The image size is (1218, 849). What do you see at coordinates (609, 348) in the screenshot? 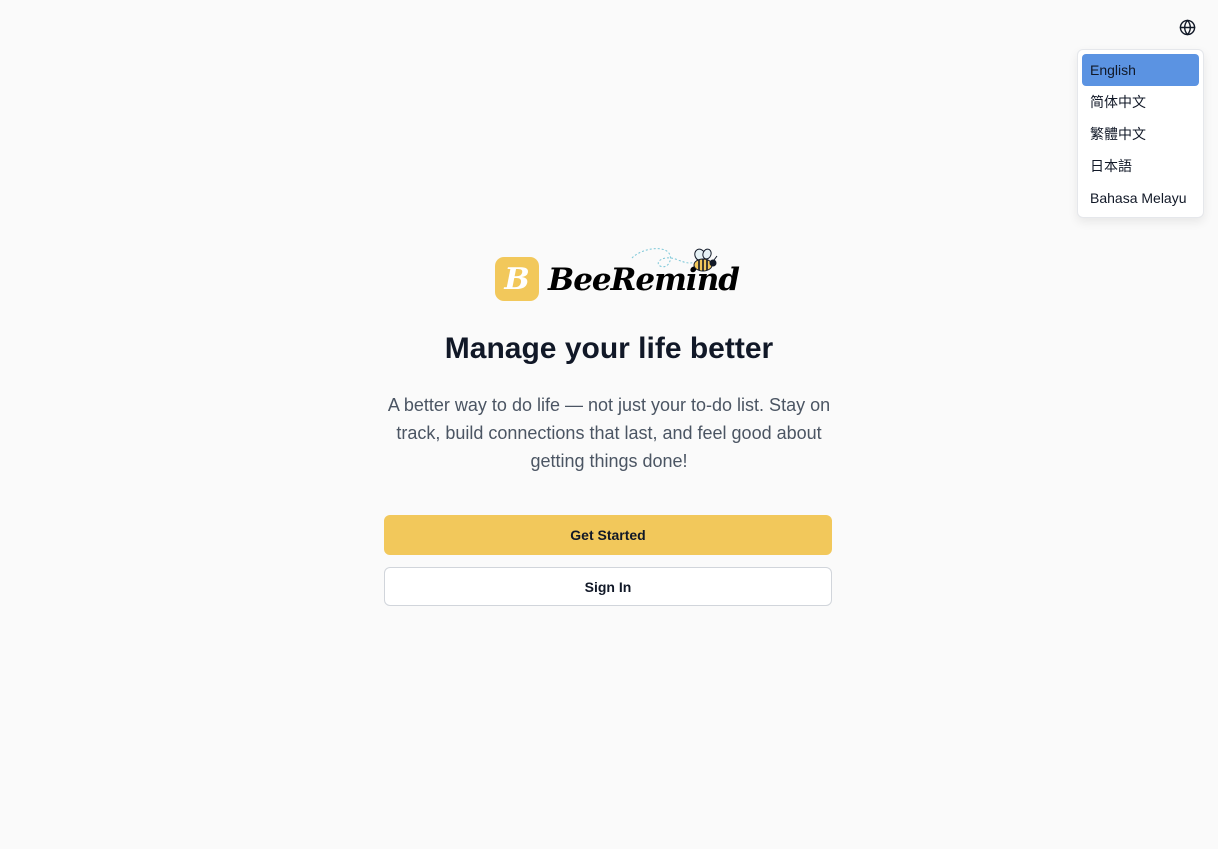
I see `page-title: Manage your life better` at bounding box center [609, 348].